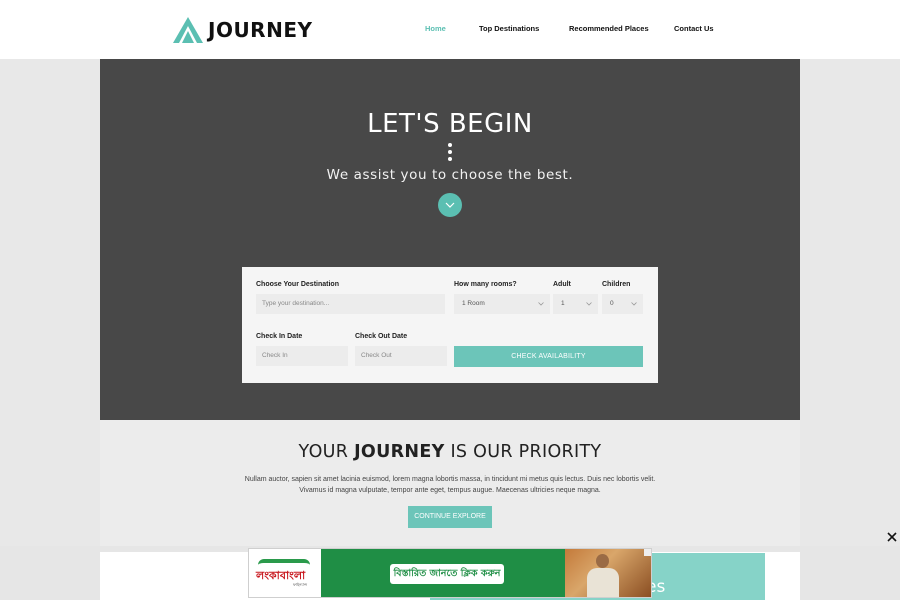  I want to click on adult-value: 1, so click(563, 303).